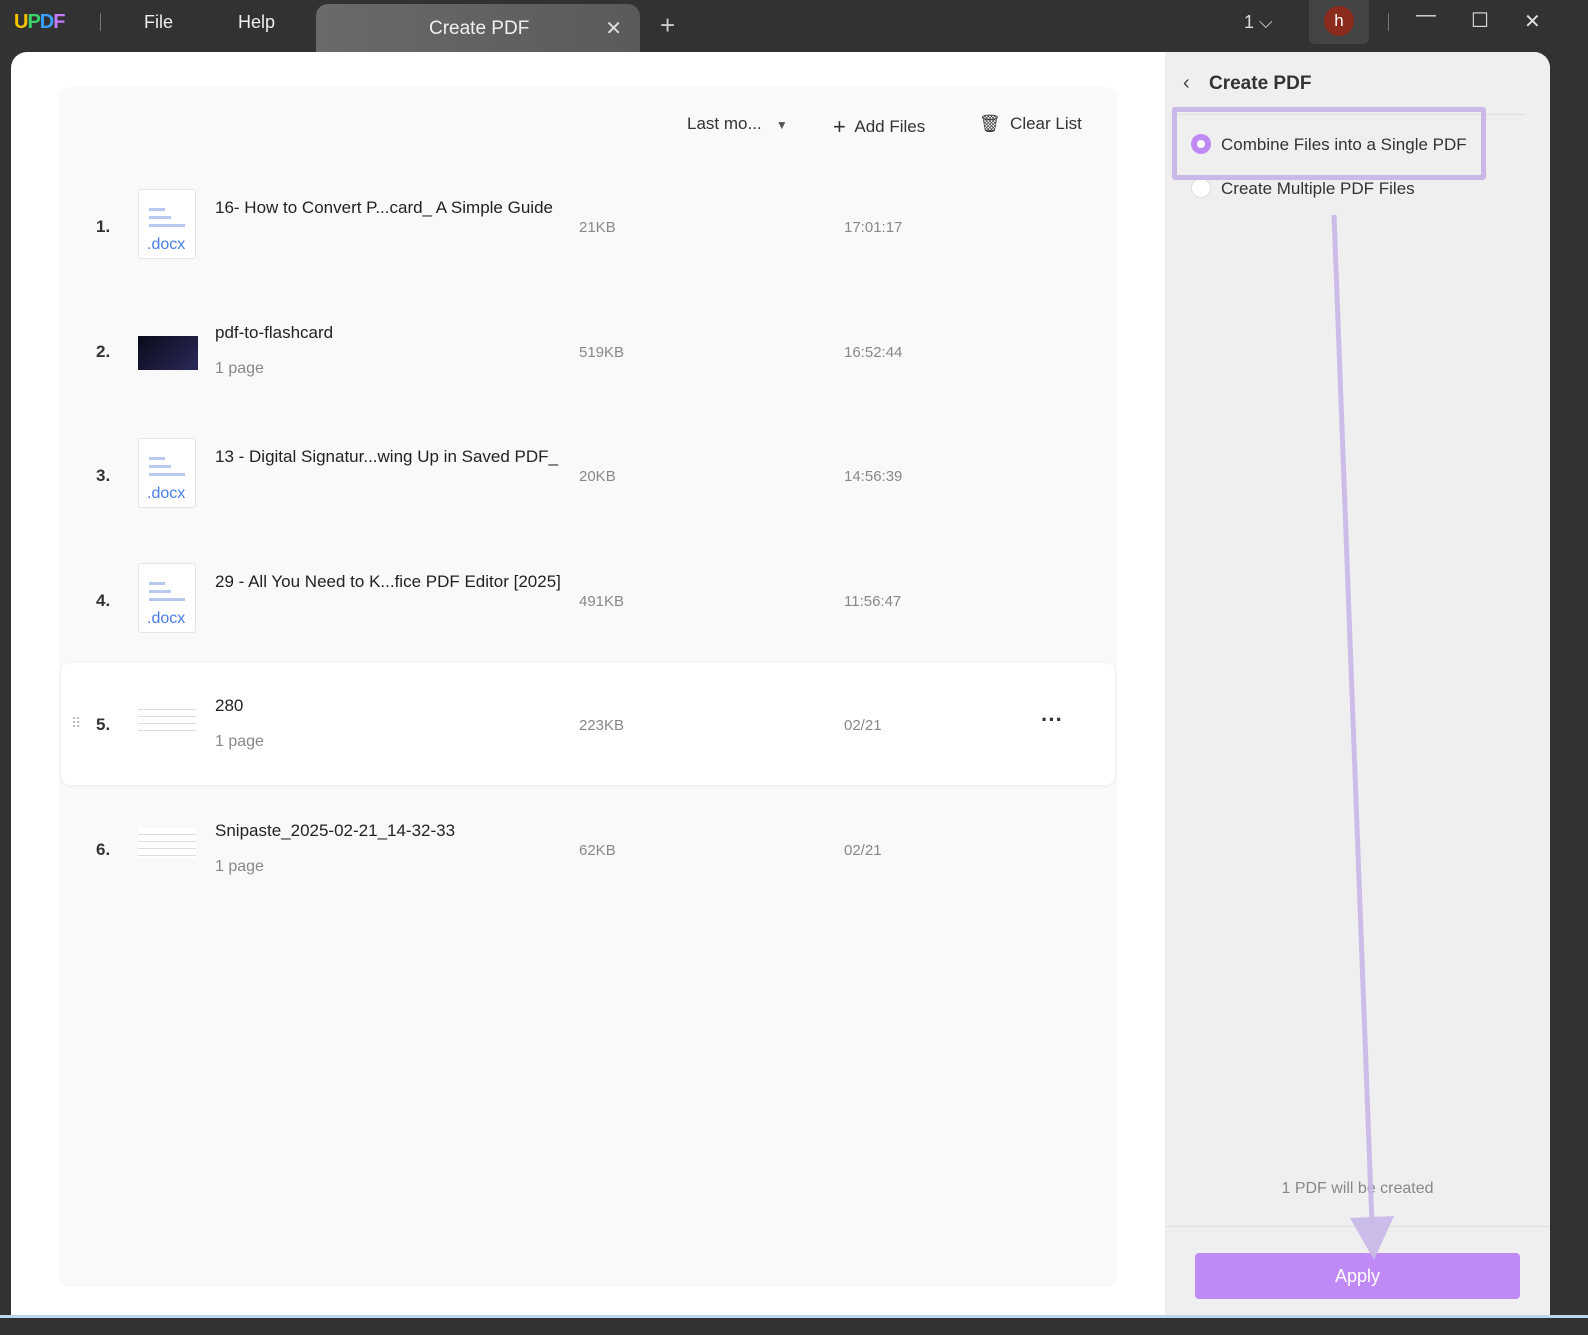 This screenshot has width=1588, height=1335. What do you see at coordinates (1052, 720) in the screenshot?
I see `more-options-icon: ···` at bounding box center [1052, 720].